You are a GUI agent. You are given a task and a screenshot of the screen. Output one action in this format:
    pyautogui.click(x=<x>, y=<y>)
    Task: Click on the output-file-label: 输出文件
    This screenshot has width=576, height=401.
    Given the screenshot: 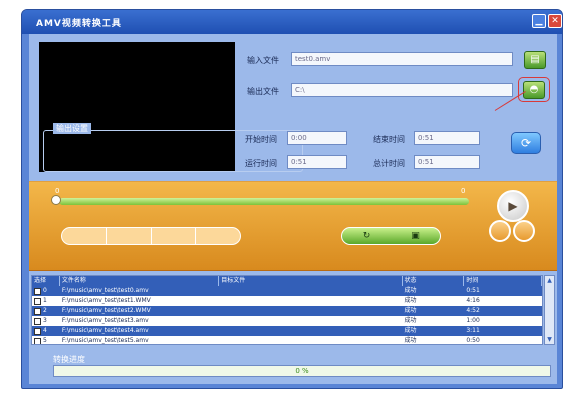 What is the action you would take?
    pyautogui.click(x=263, y=91)
    